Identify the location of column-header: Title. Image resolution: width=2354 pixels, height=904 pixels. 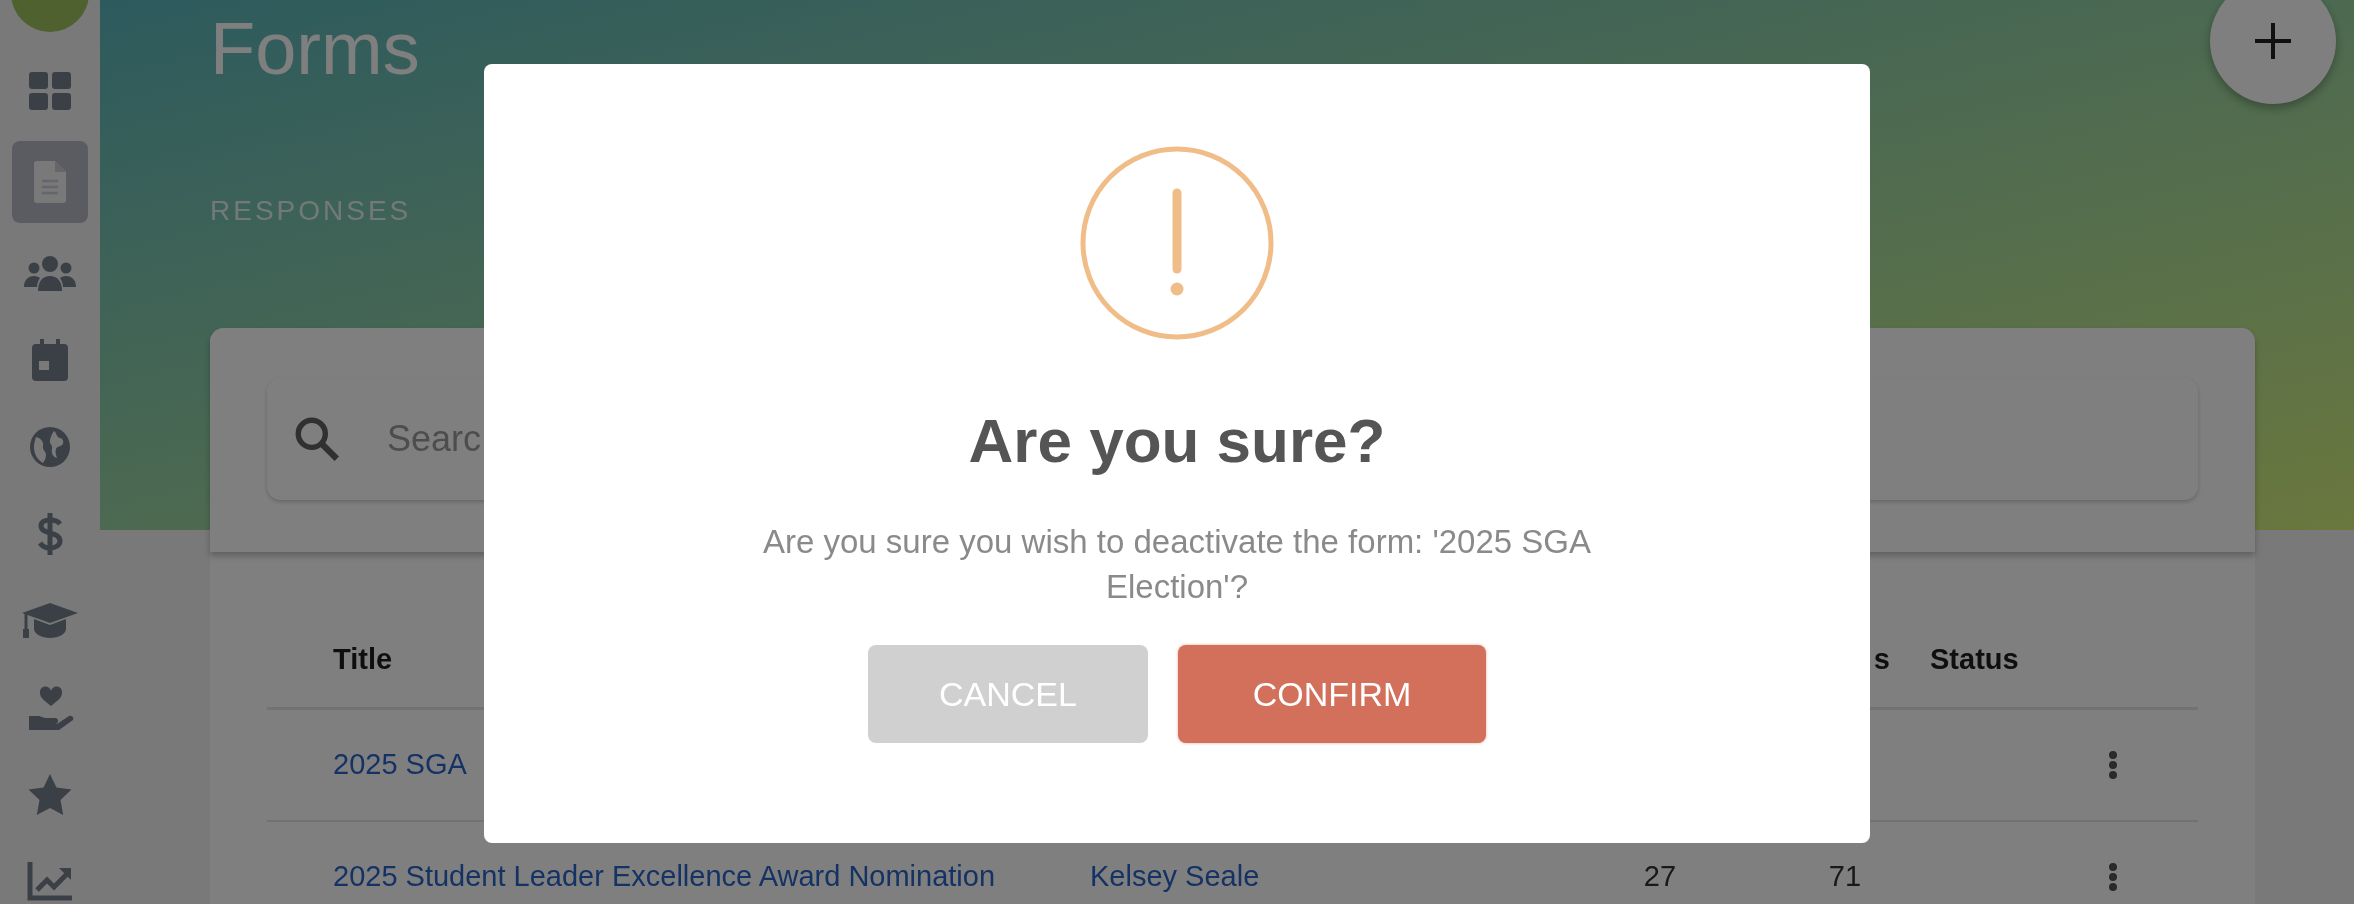
(363, 658).